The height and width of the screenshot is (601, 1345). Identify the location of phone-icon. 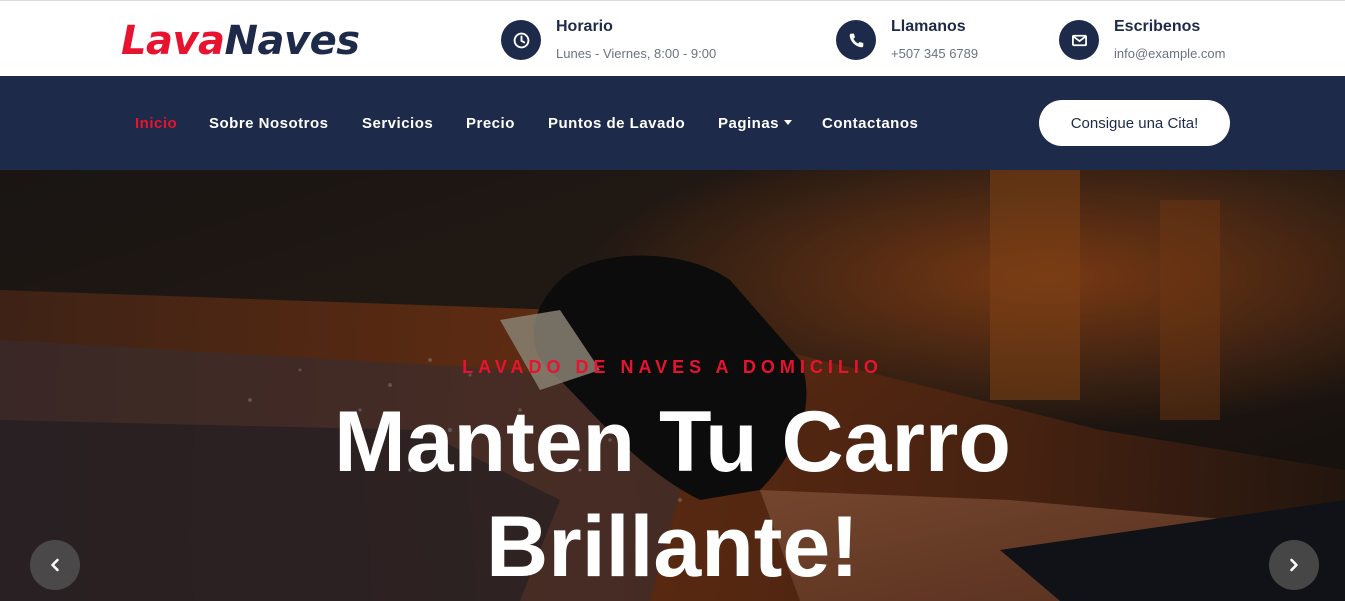
(856, 40).